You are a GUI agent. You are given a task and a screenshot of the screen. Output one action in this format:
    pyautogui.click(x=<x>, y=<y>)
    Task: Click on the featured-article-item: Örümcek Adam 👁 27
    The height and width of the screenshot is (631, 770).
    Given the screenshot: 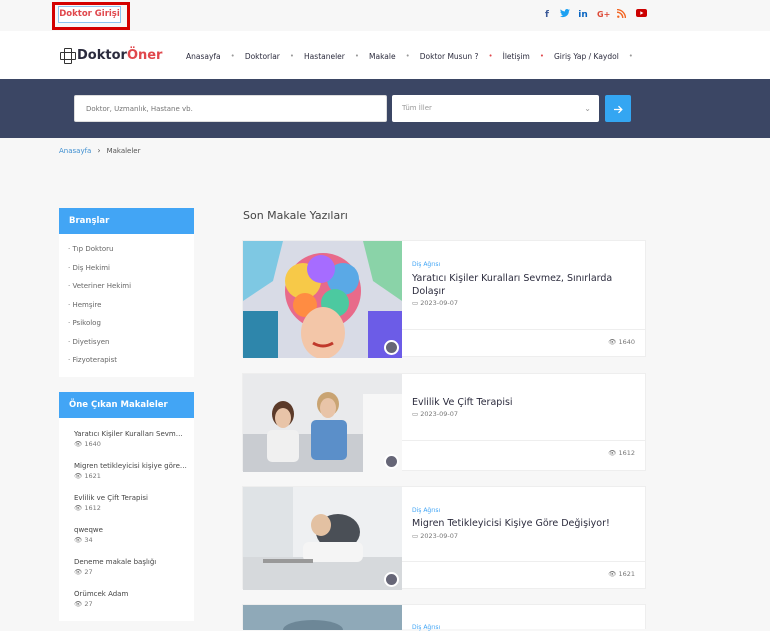 What is the action you would take?
    pyautogui.click(x=126, y=598)
    